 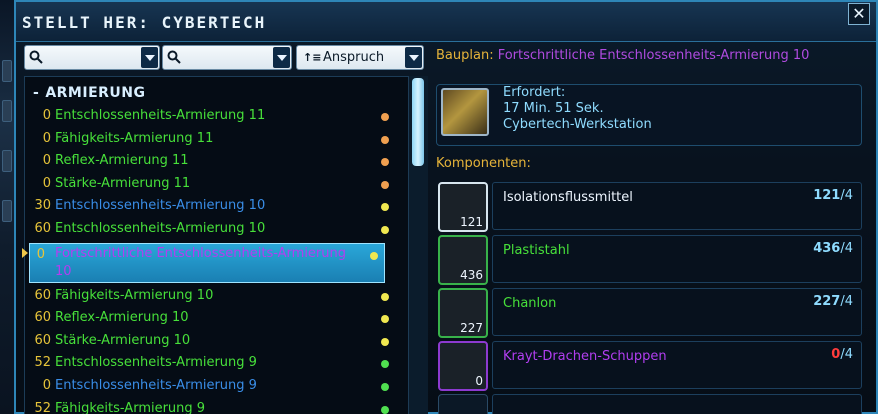 I want to click on component-row: 436 Plastistahl 436/4, so click(x=649, y=260).